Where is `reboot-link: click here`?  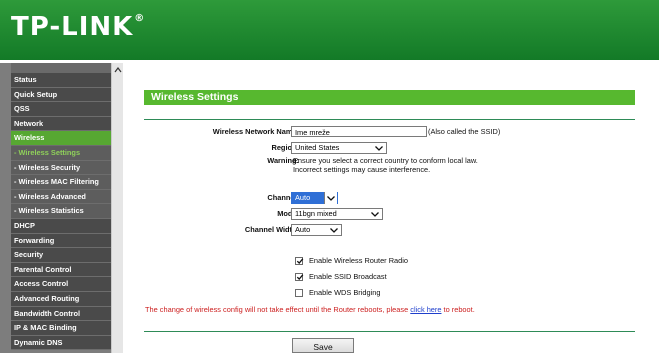
reboot-link: click here is located at coordinates (425, 309).